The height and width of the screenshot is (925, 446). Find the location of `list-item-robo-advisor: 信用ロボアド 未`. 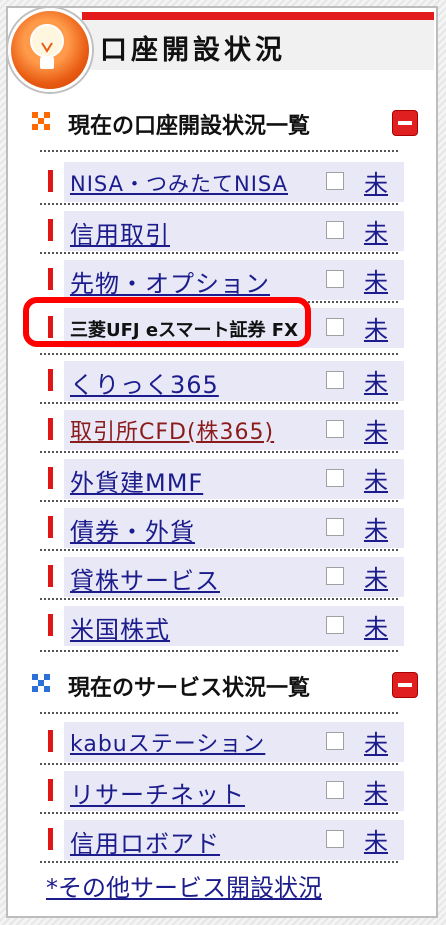

list-item-robo-advisor: 信用ロボアド 未 is located at coordinates (223, 839).